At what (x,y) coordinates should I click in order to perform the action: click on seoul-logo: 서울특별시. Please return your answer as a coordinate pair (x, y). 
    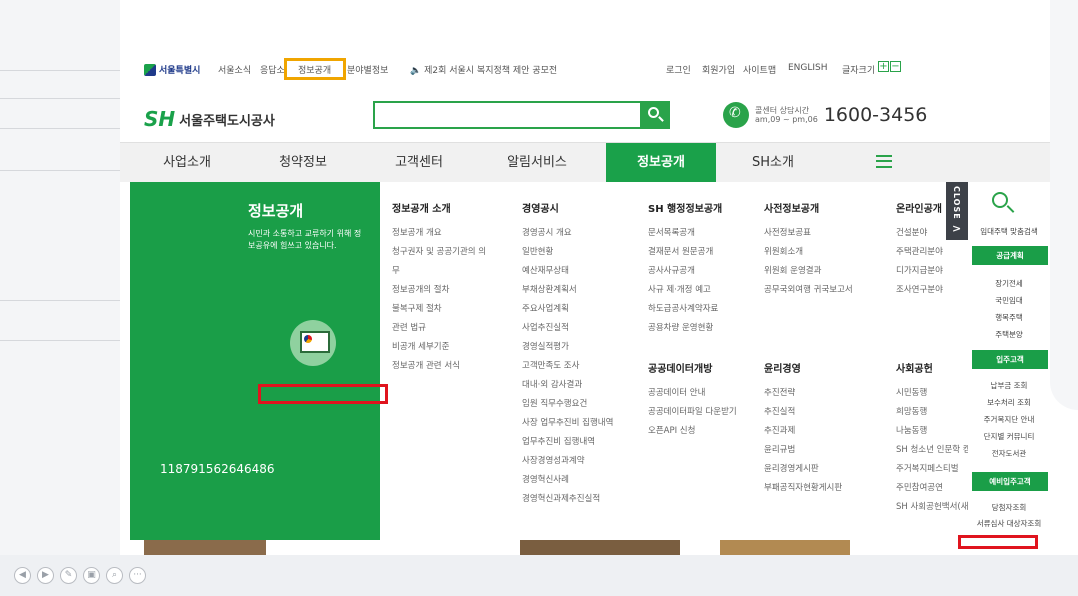
    Looking at the image, I should click on (172, 69).